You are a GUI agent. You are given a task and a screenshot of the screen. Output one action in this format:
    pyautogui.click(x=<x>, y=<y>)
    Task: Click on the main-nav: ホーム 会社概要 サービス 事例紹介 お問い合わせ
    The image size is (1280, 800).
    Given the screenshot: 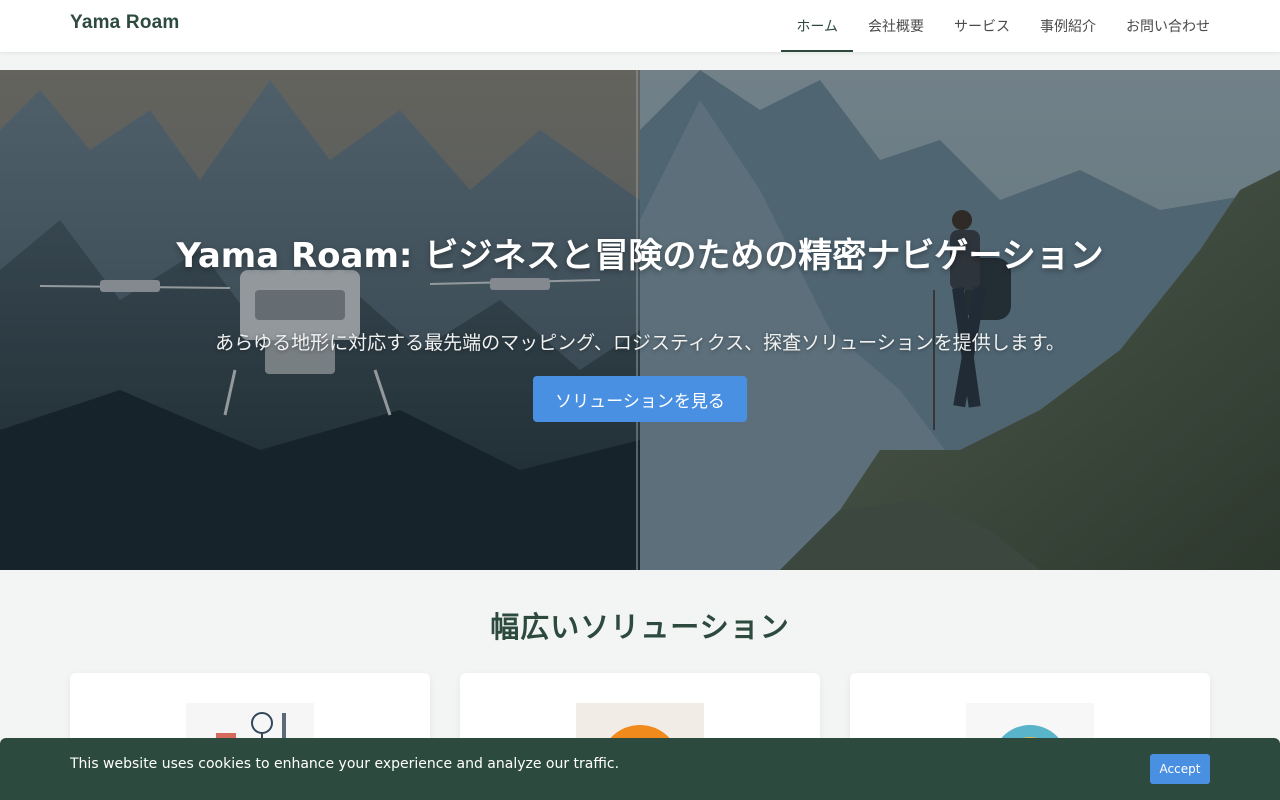 What is the action you would take?
    pyautogui.click(x=1003, y=26)
    